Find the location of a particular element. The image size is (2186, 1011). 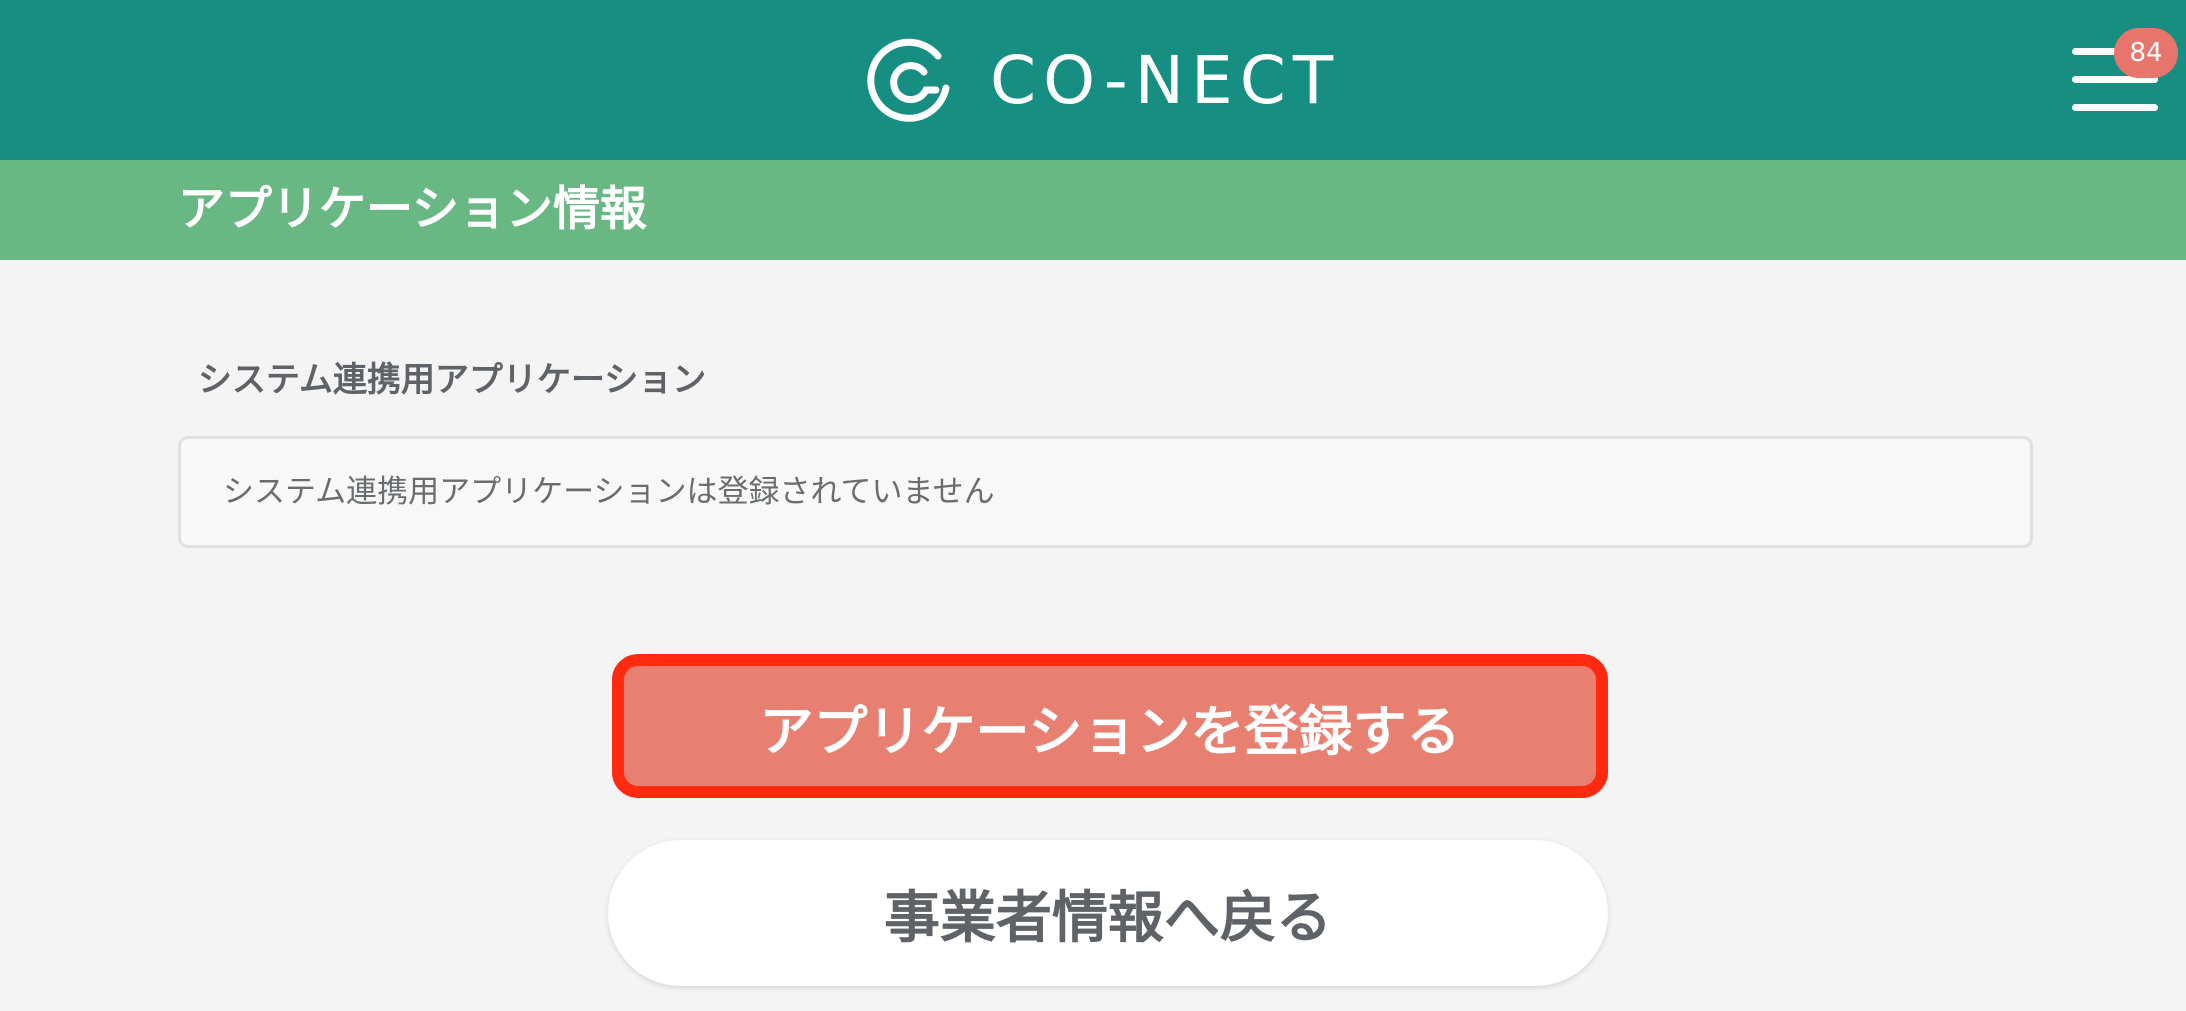

logo-text: CO-NECT is located at coordinates (1165, 80).